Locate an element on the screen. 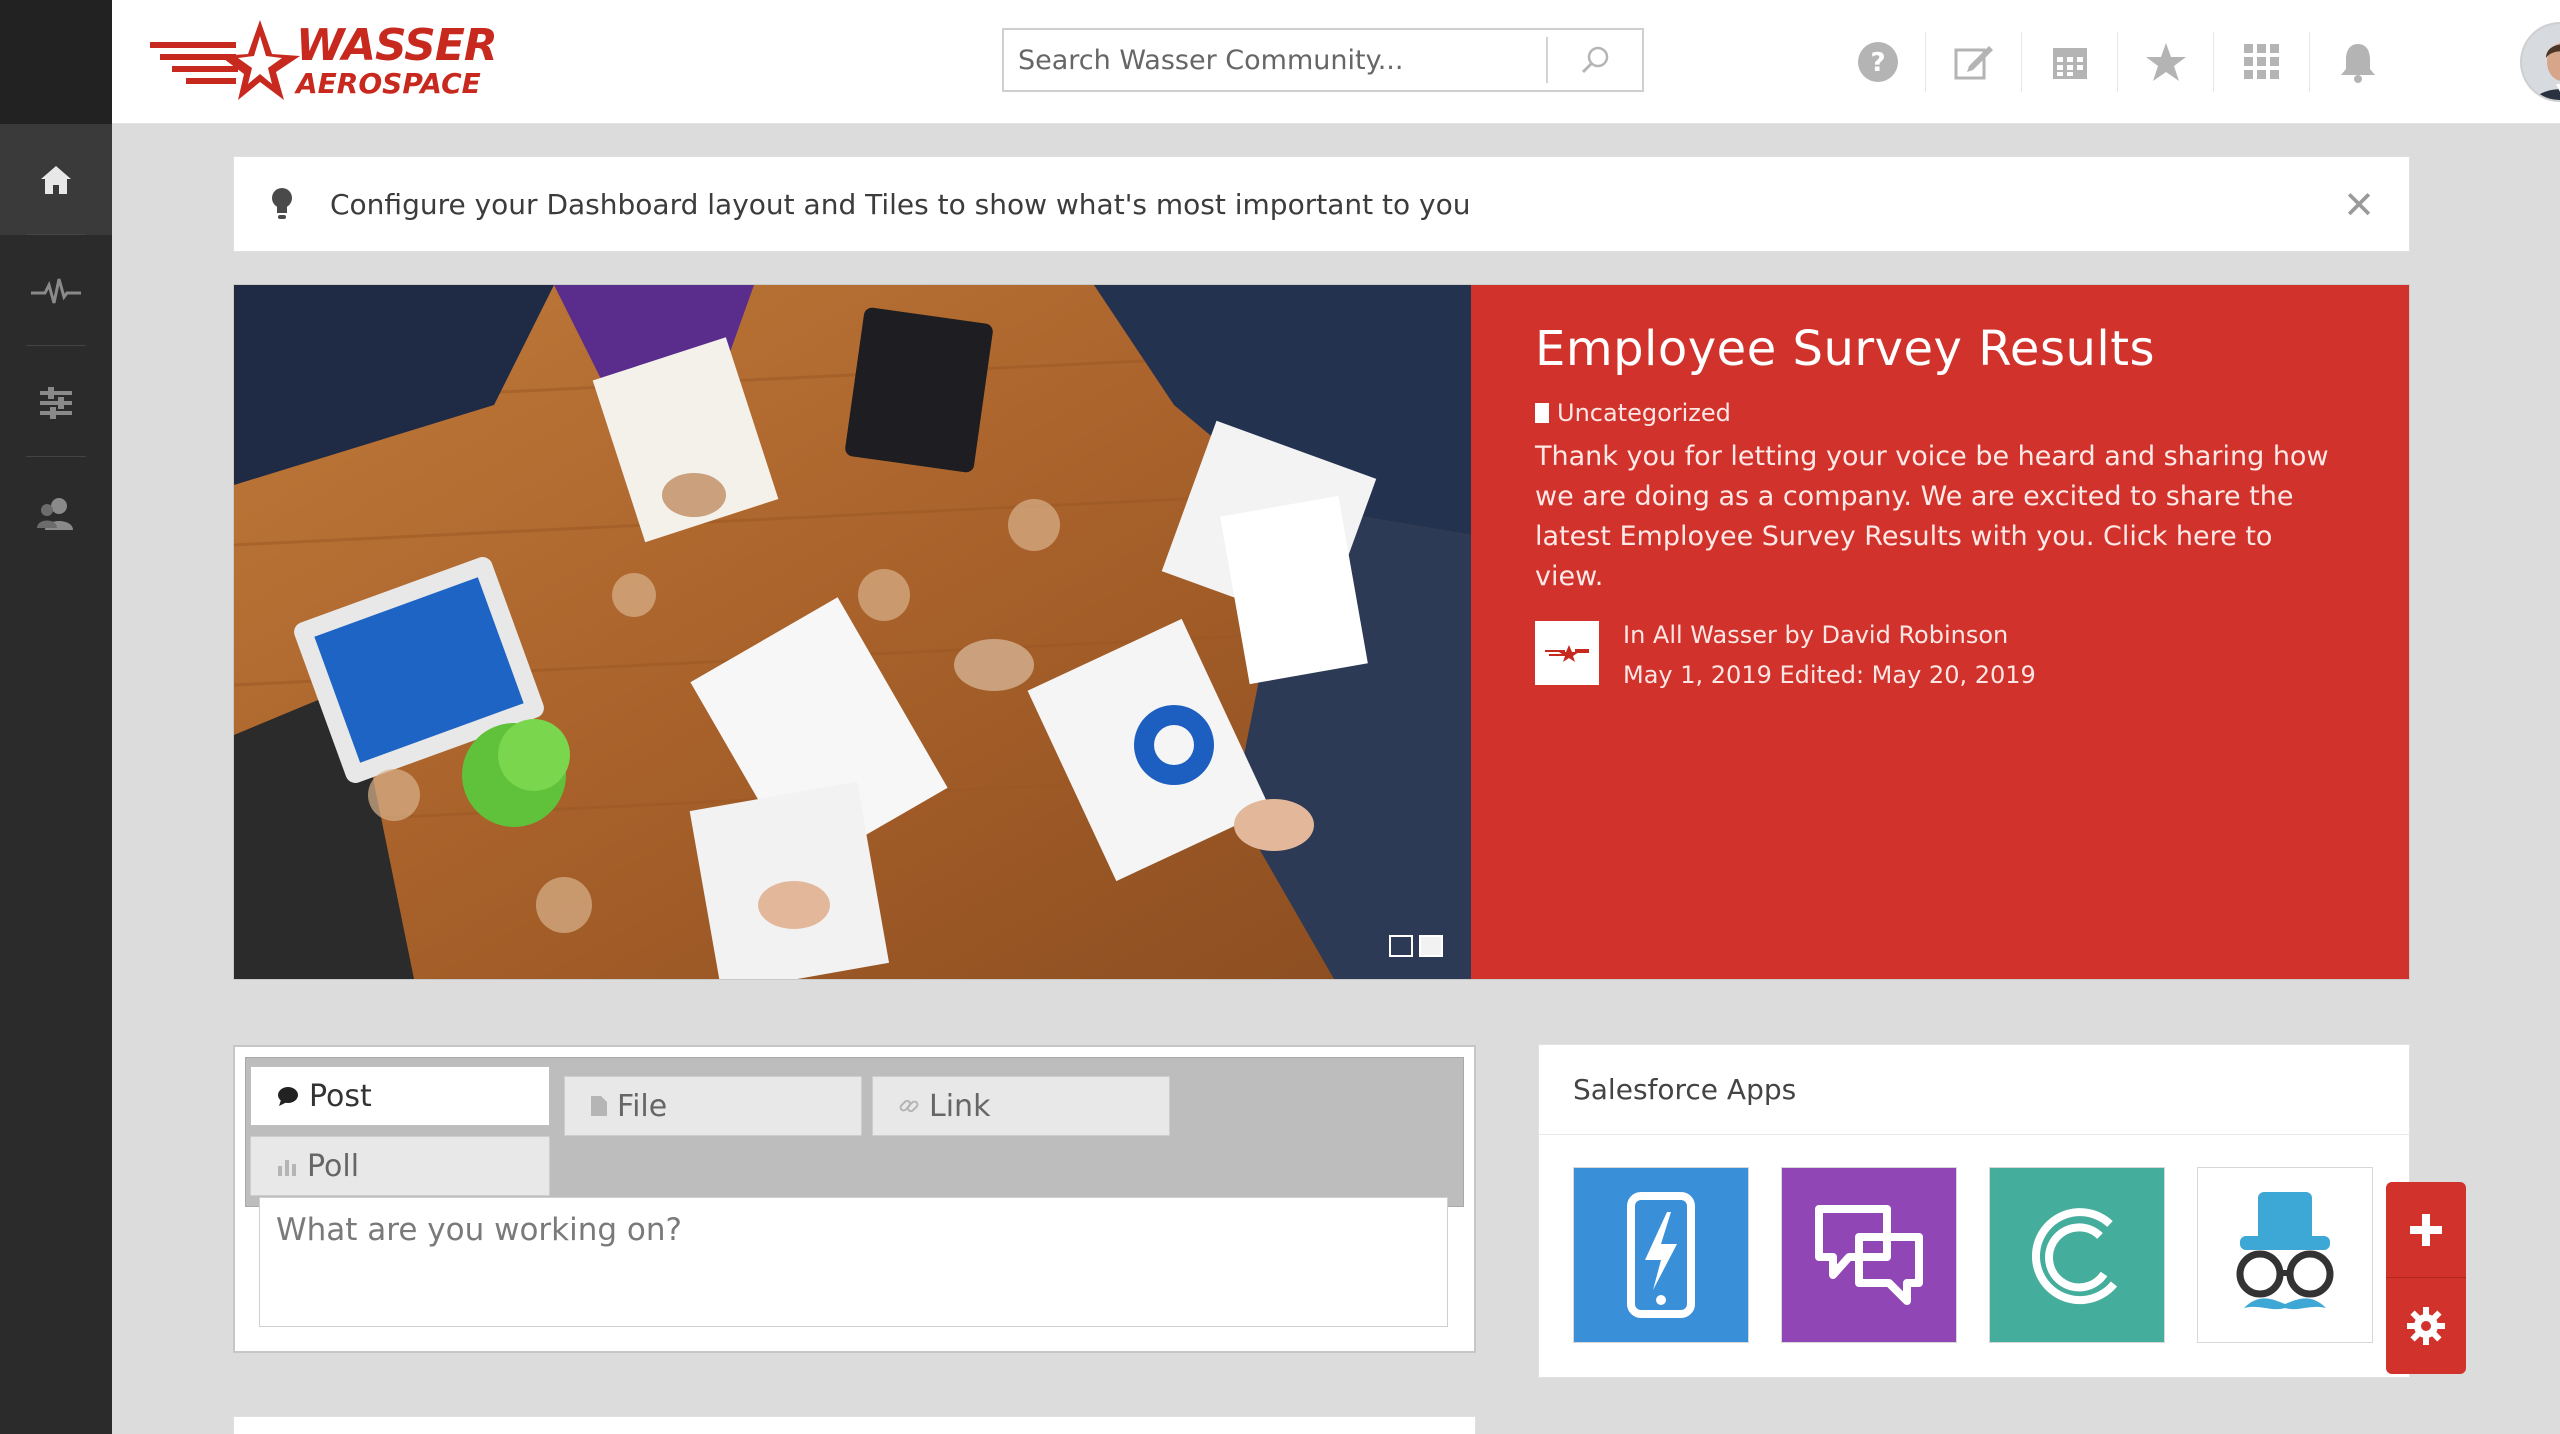 Image resolution: width=2560 pixels, height=1434 pixels. floating-action-menu is located at coordinates (2426, 1278).